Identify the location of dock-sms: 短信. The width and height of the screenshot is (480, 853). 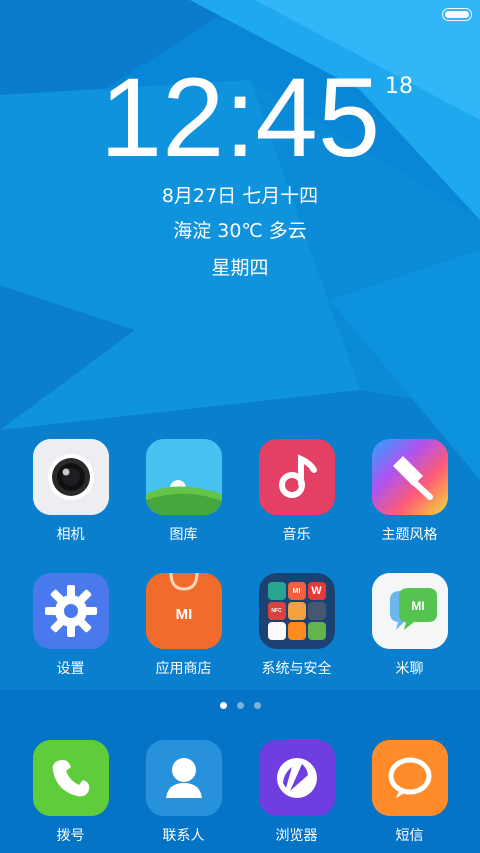
(409, 792).